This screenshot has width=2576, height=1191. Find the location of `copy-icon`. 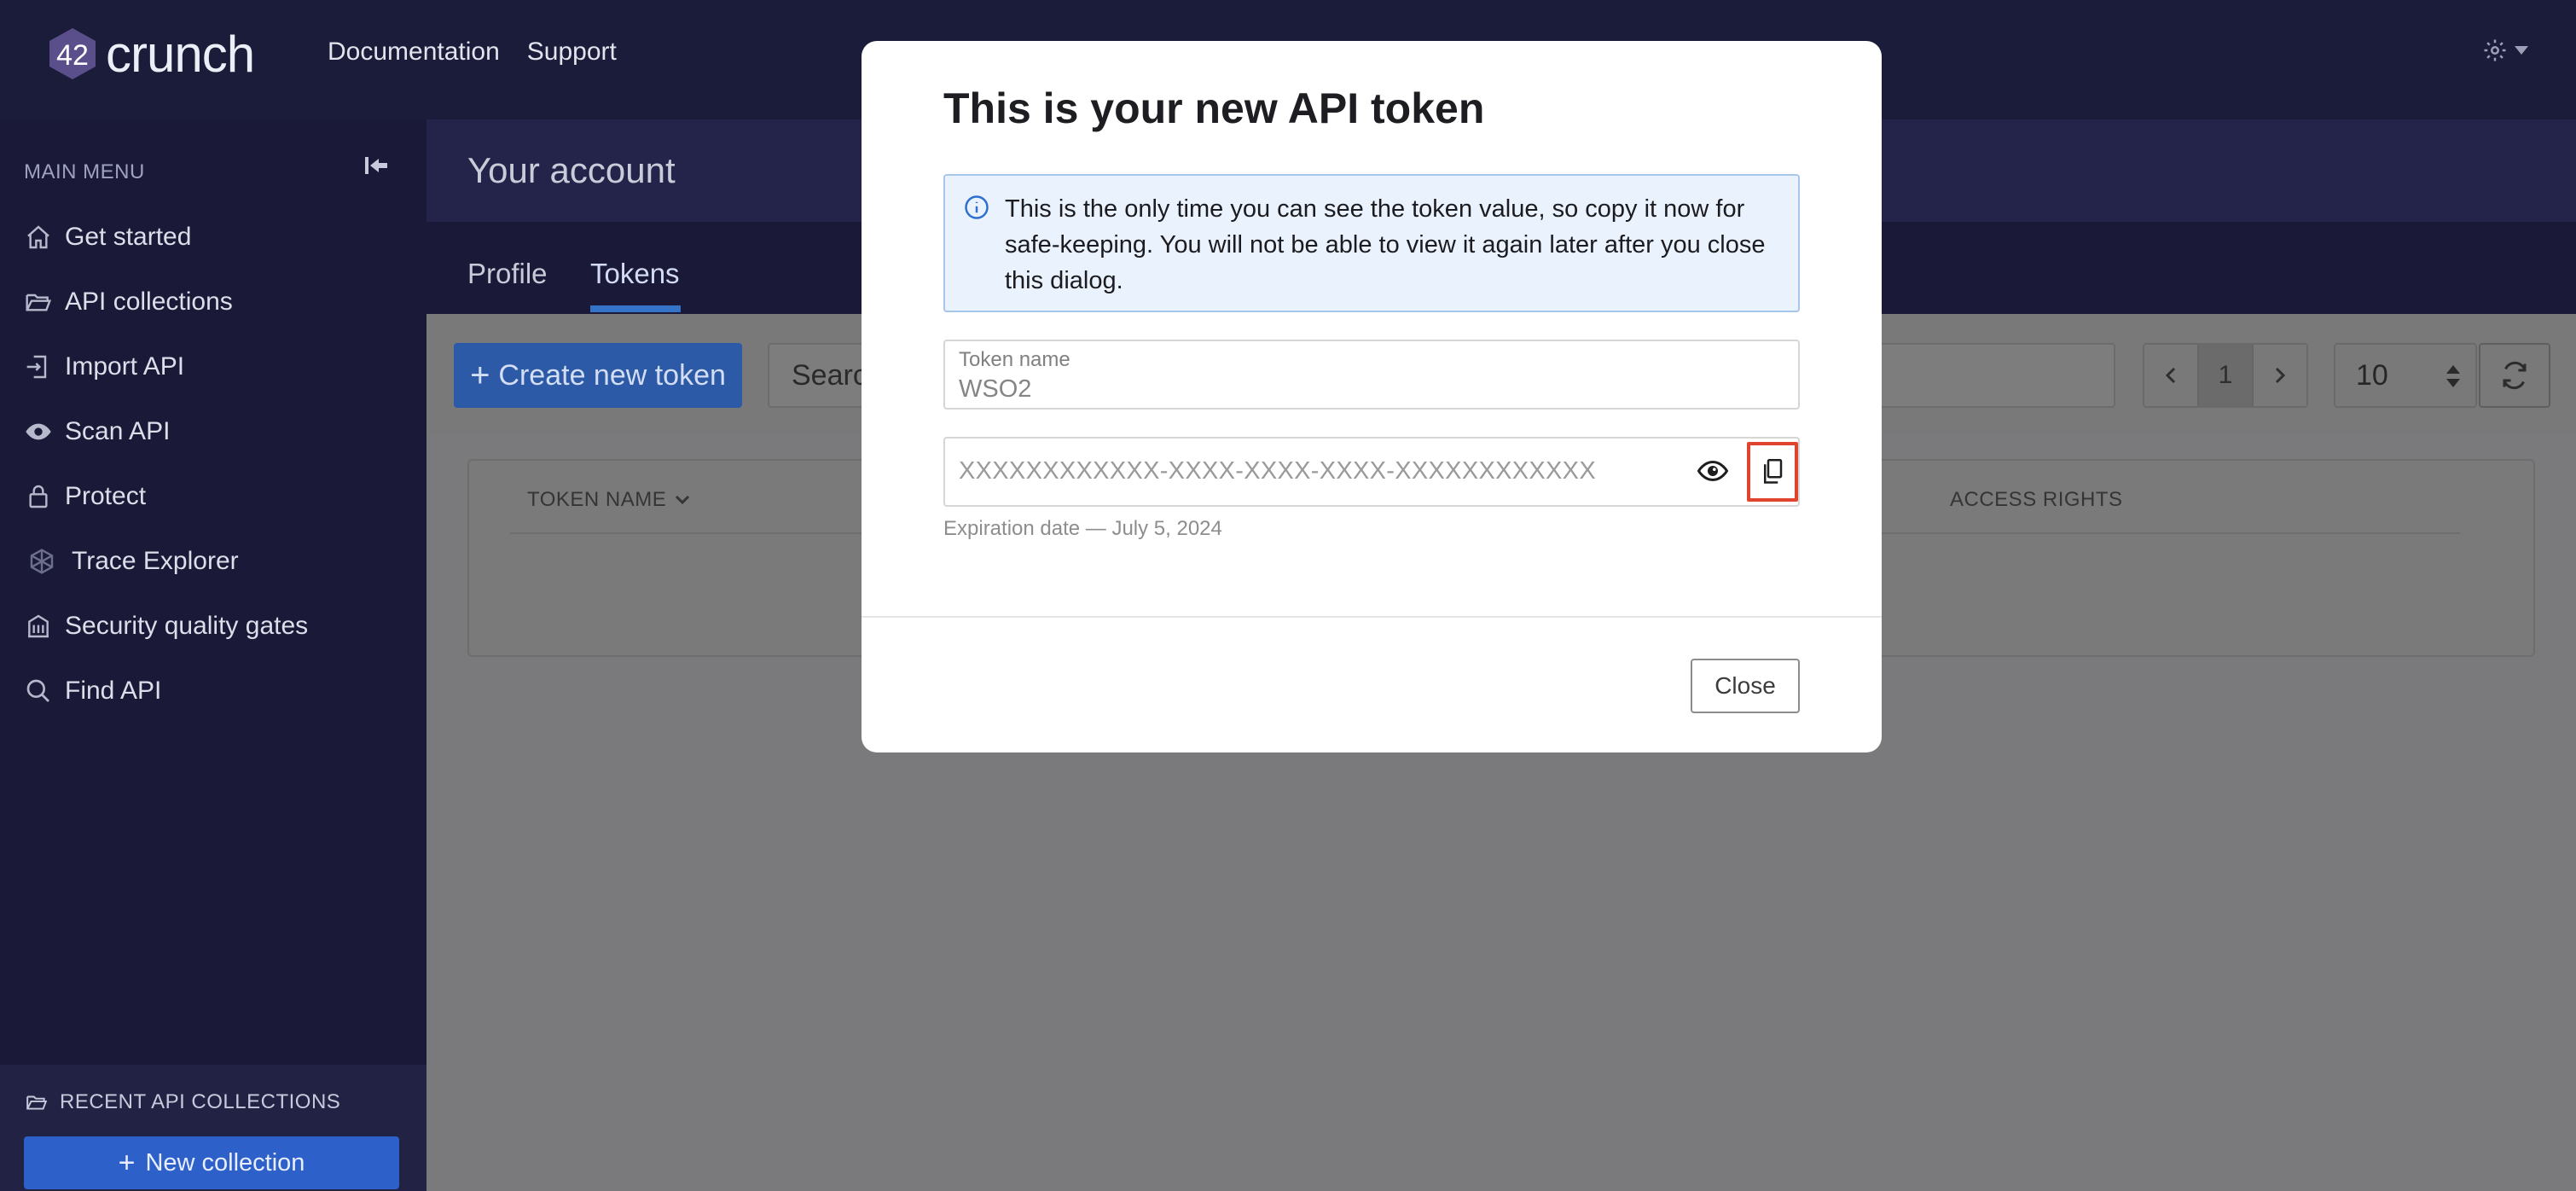

copy-icon is located at coordinates (1773, 471).